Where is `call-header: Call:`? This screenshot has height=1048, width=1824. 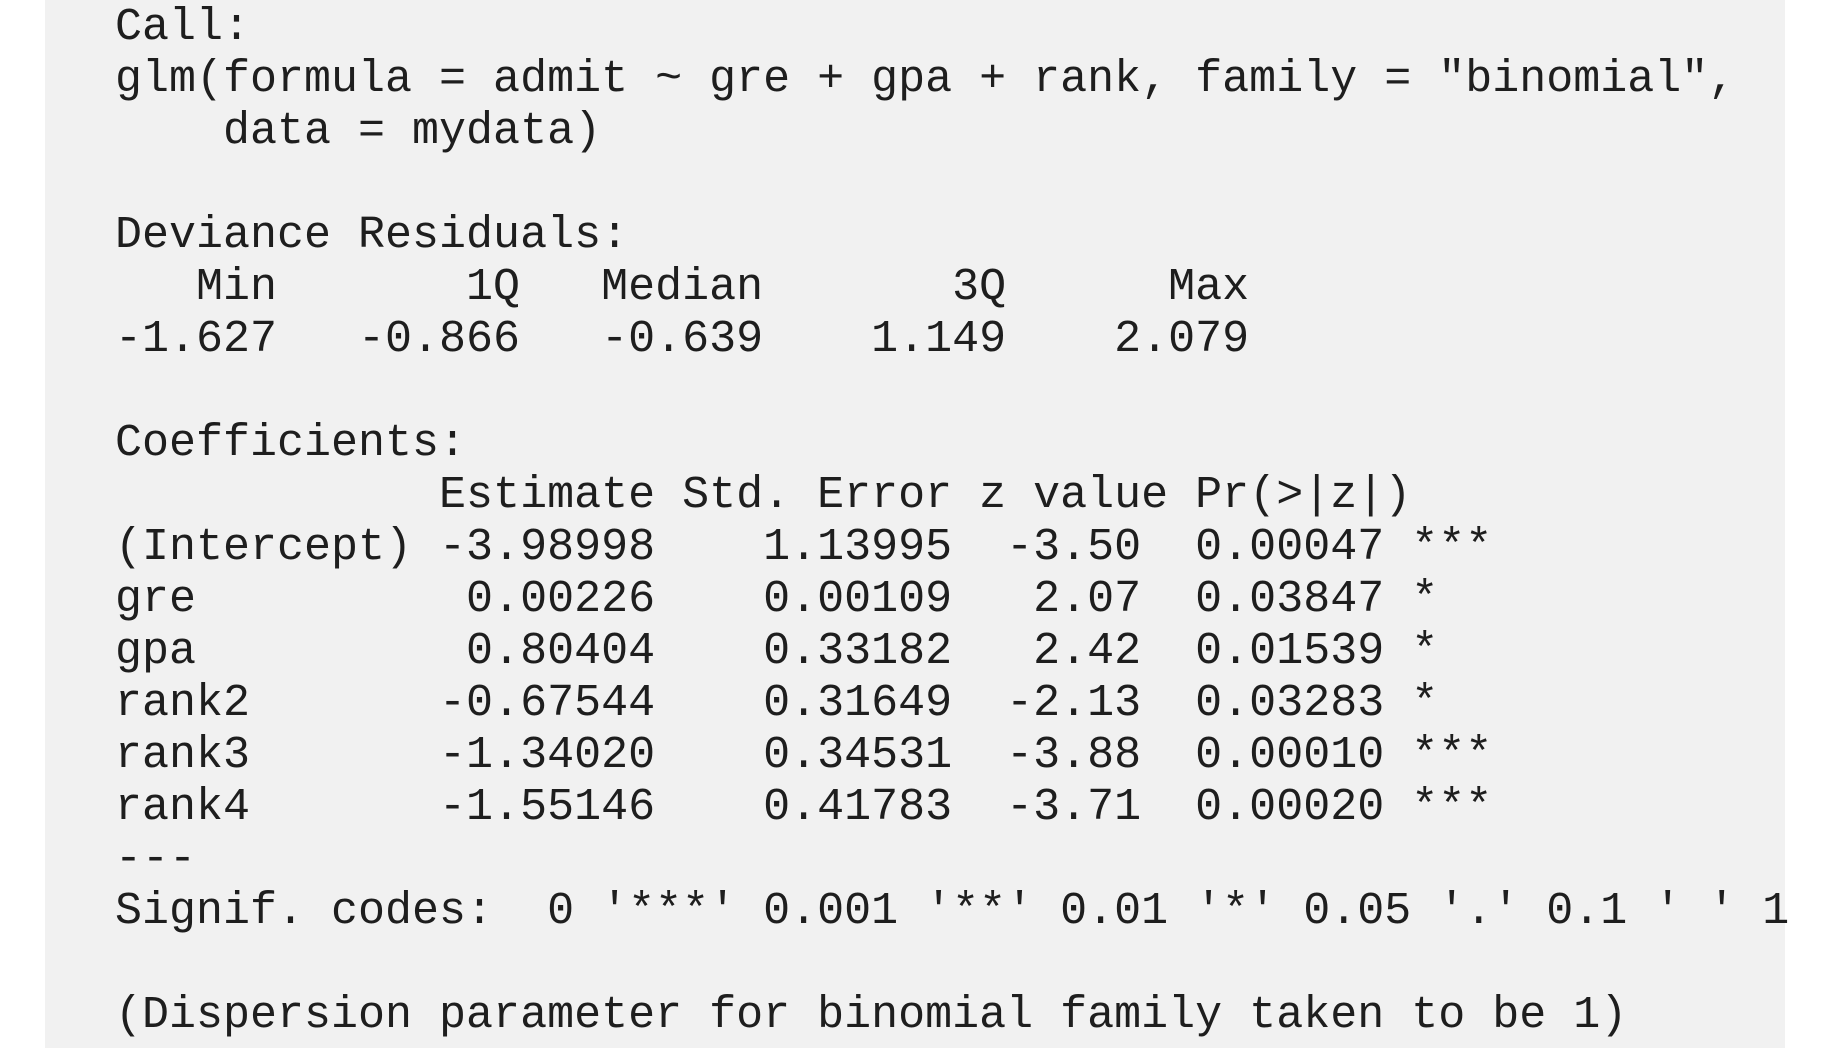 call-header: Call: is located at coordinates (183, 27).